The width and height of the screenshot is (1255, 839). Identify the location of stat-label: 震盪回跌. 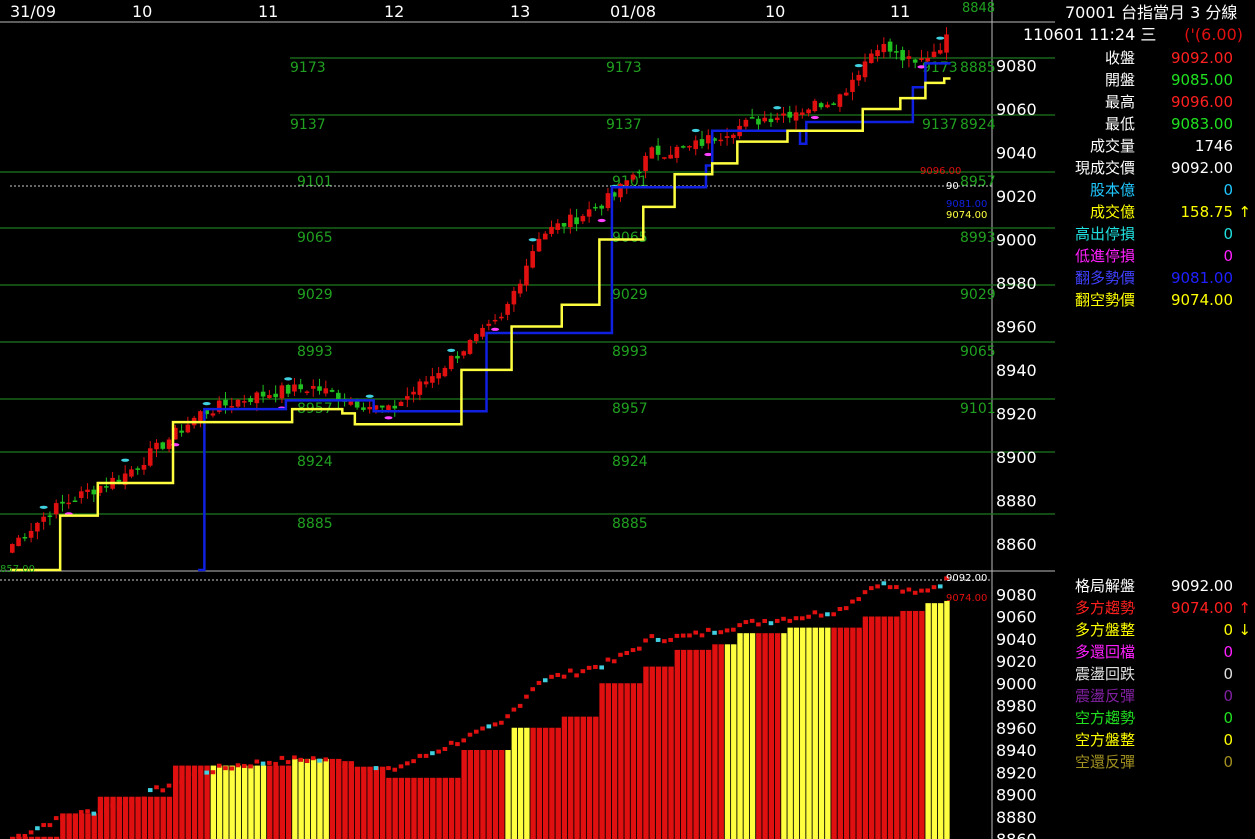
(1104, 674).